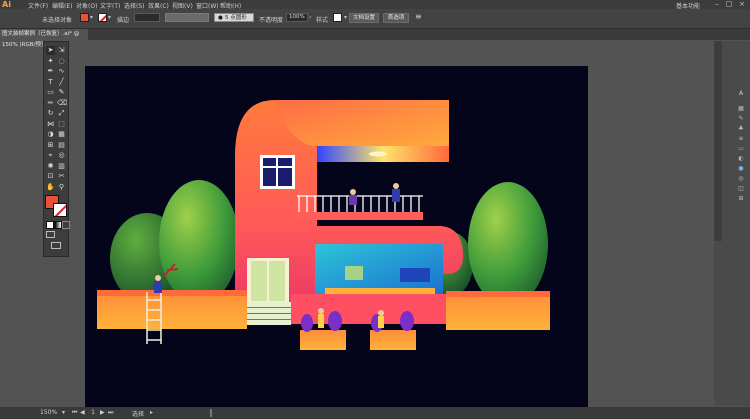 This screenshot has height=419, width=750. I want to click on planter-person2-body, so click(381, 322).